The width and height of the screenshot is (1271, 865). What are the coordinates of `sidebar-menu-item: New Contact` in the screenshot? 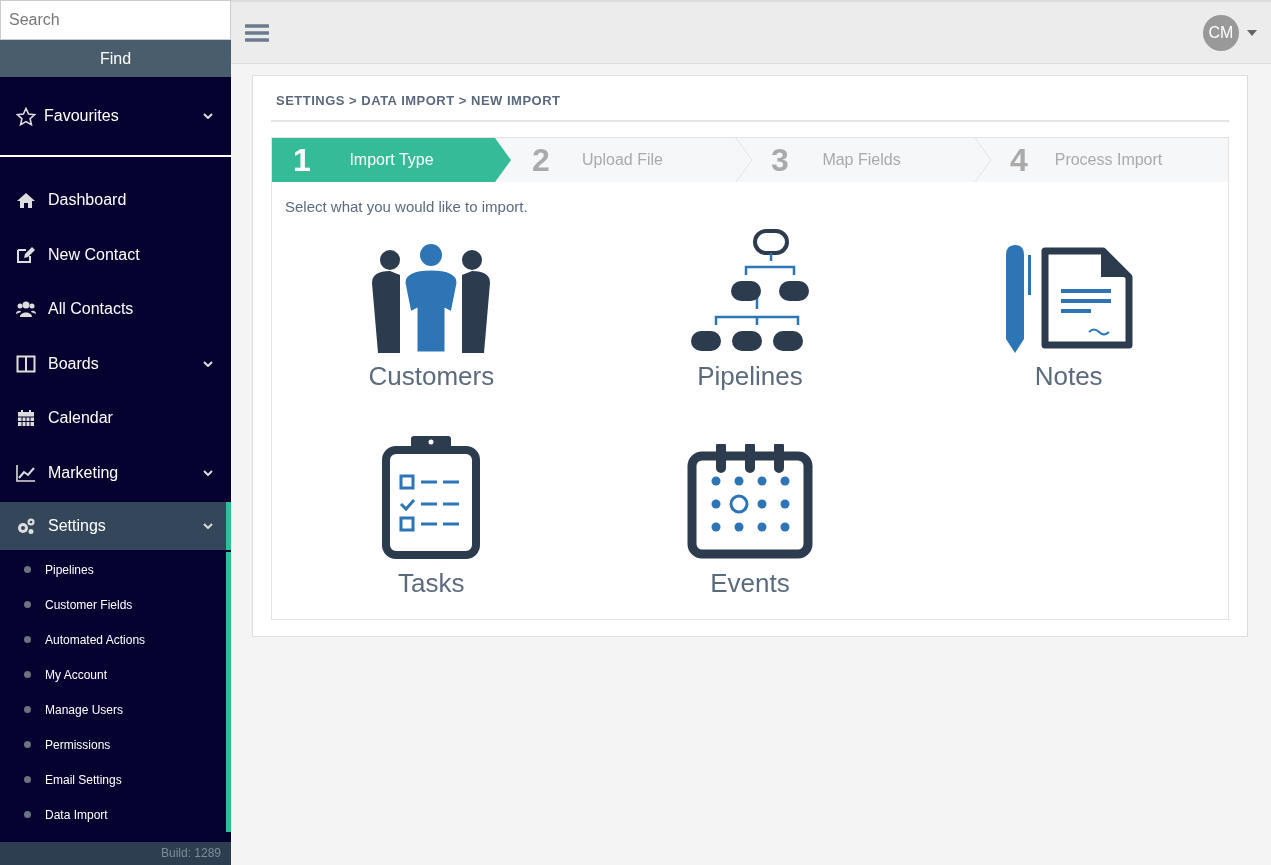 It's located at (115, 254).